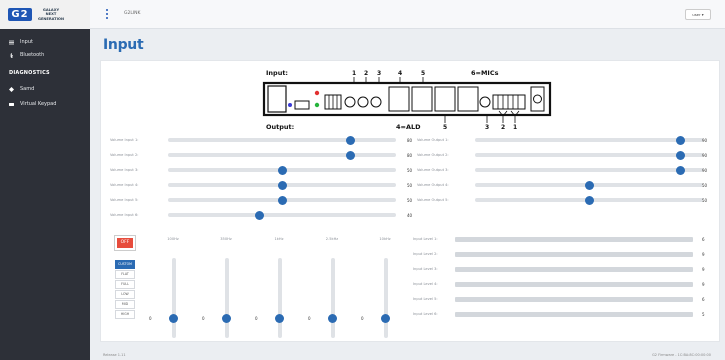  Describe the element at coordinates (563, 314) in the screenshot. I see `level-row: Input Level 6: 5` at that location.